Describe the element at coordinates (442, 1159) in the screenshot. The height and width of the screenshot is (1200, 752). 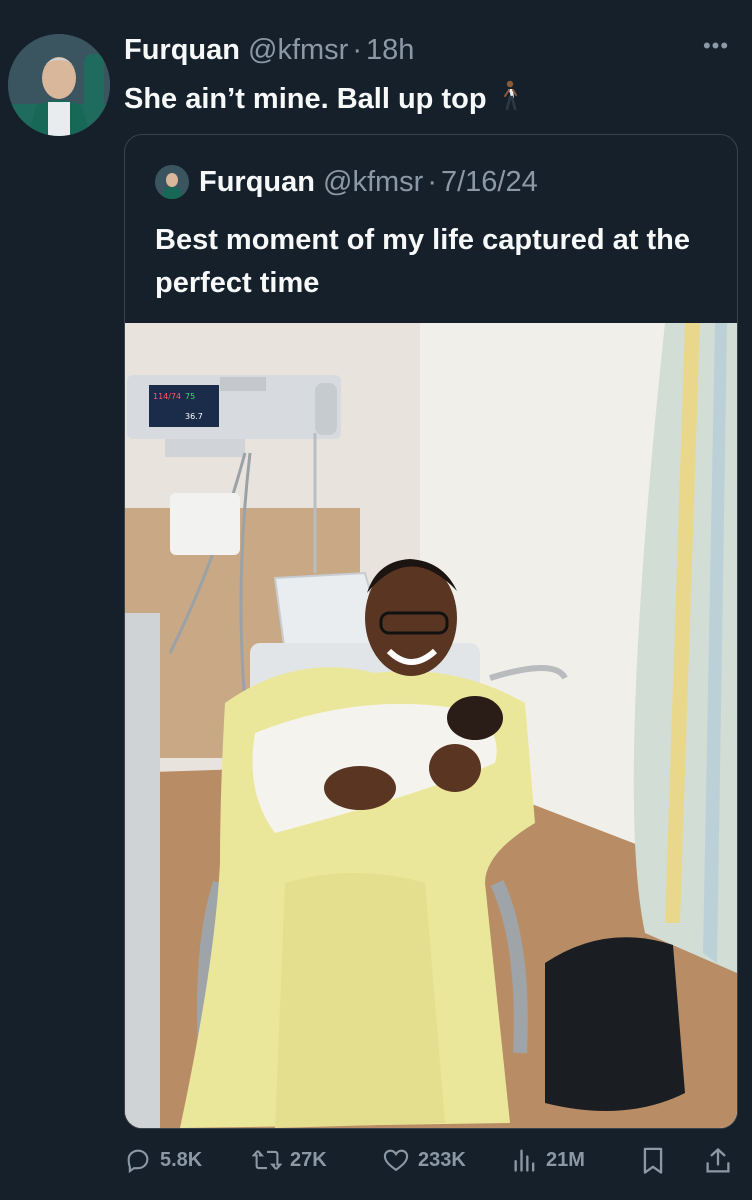
I see `like-count: 233K` at that location.